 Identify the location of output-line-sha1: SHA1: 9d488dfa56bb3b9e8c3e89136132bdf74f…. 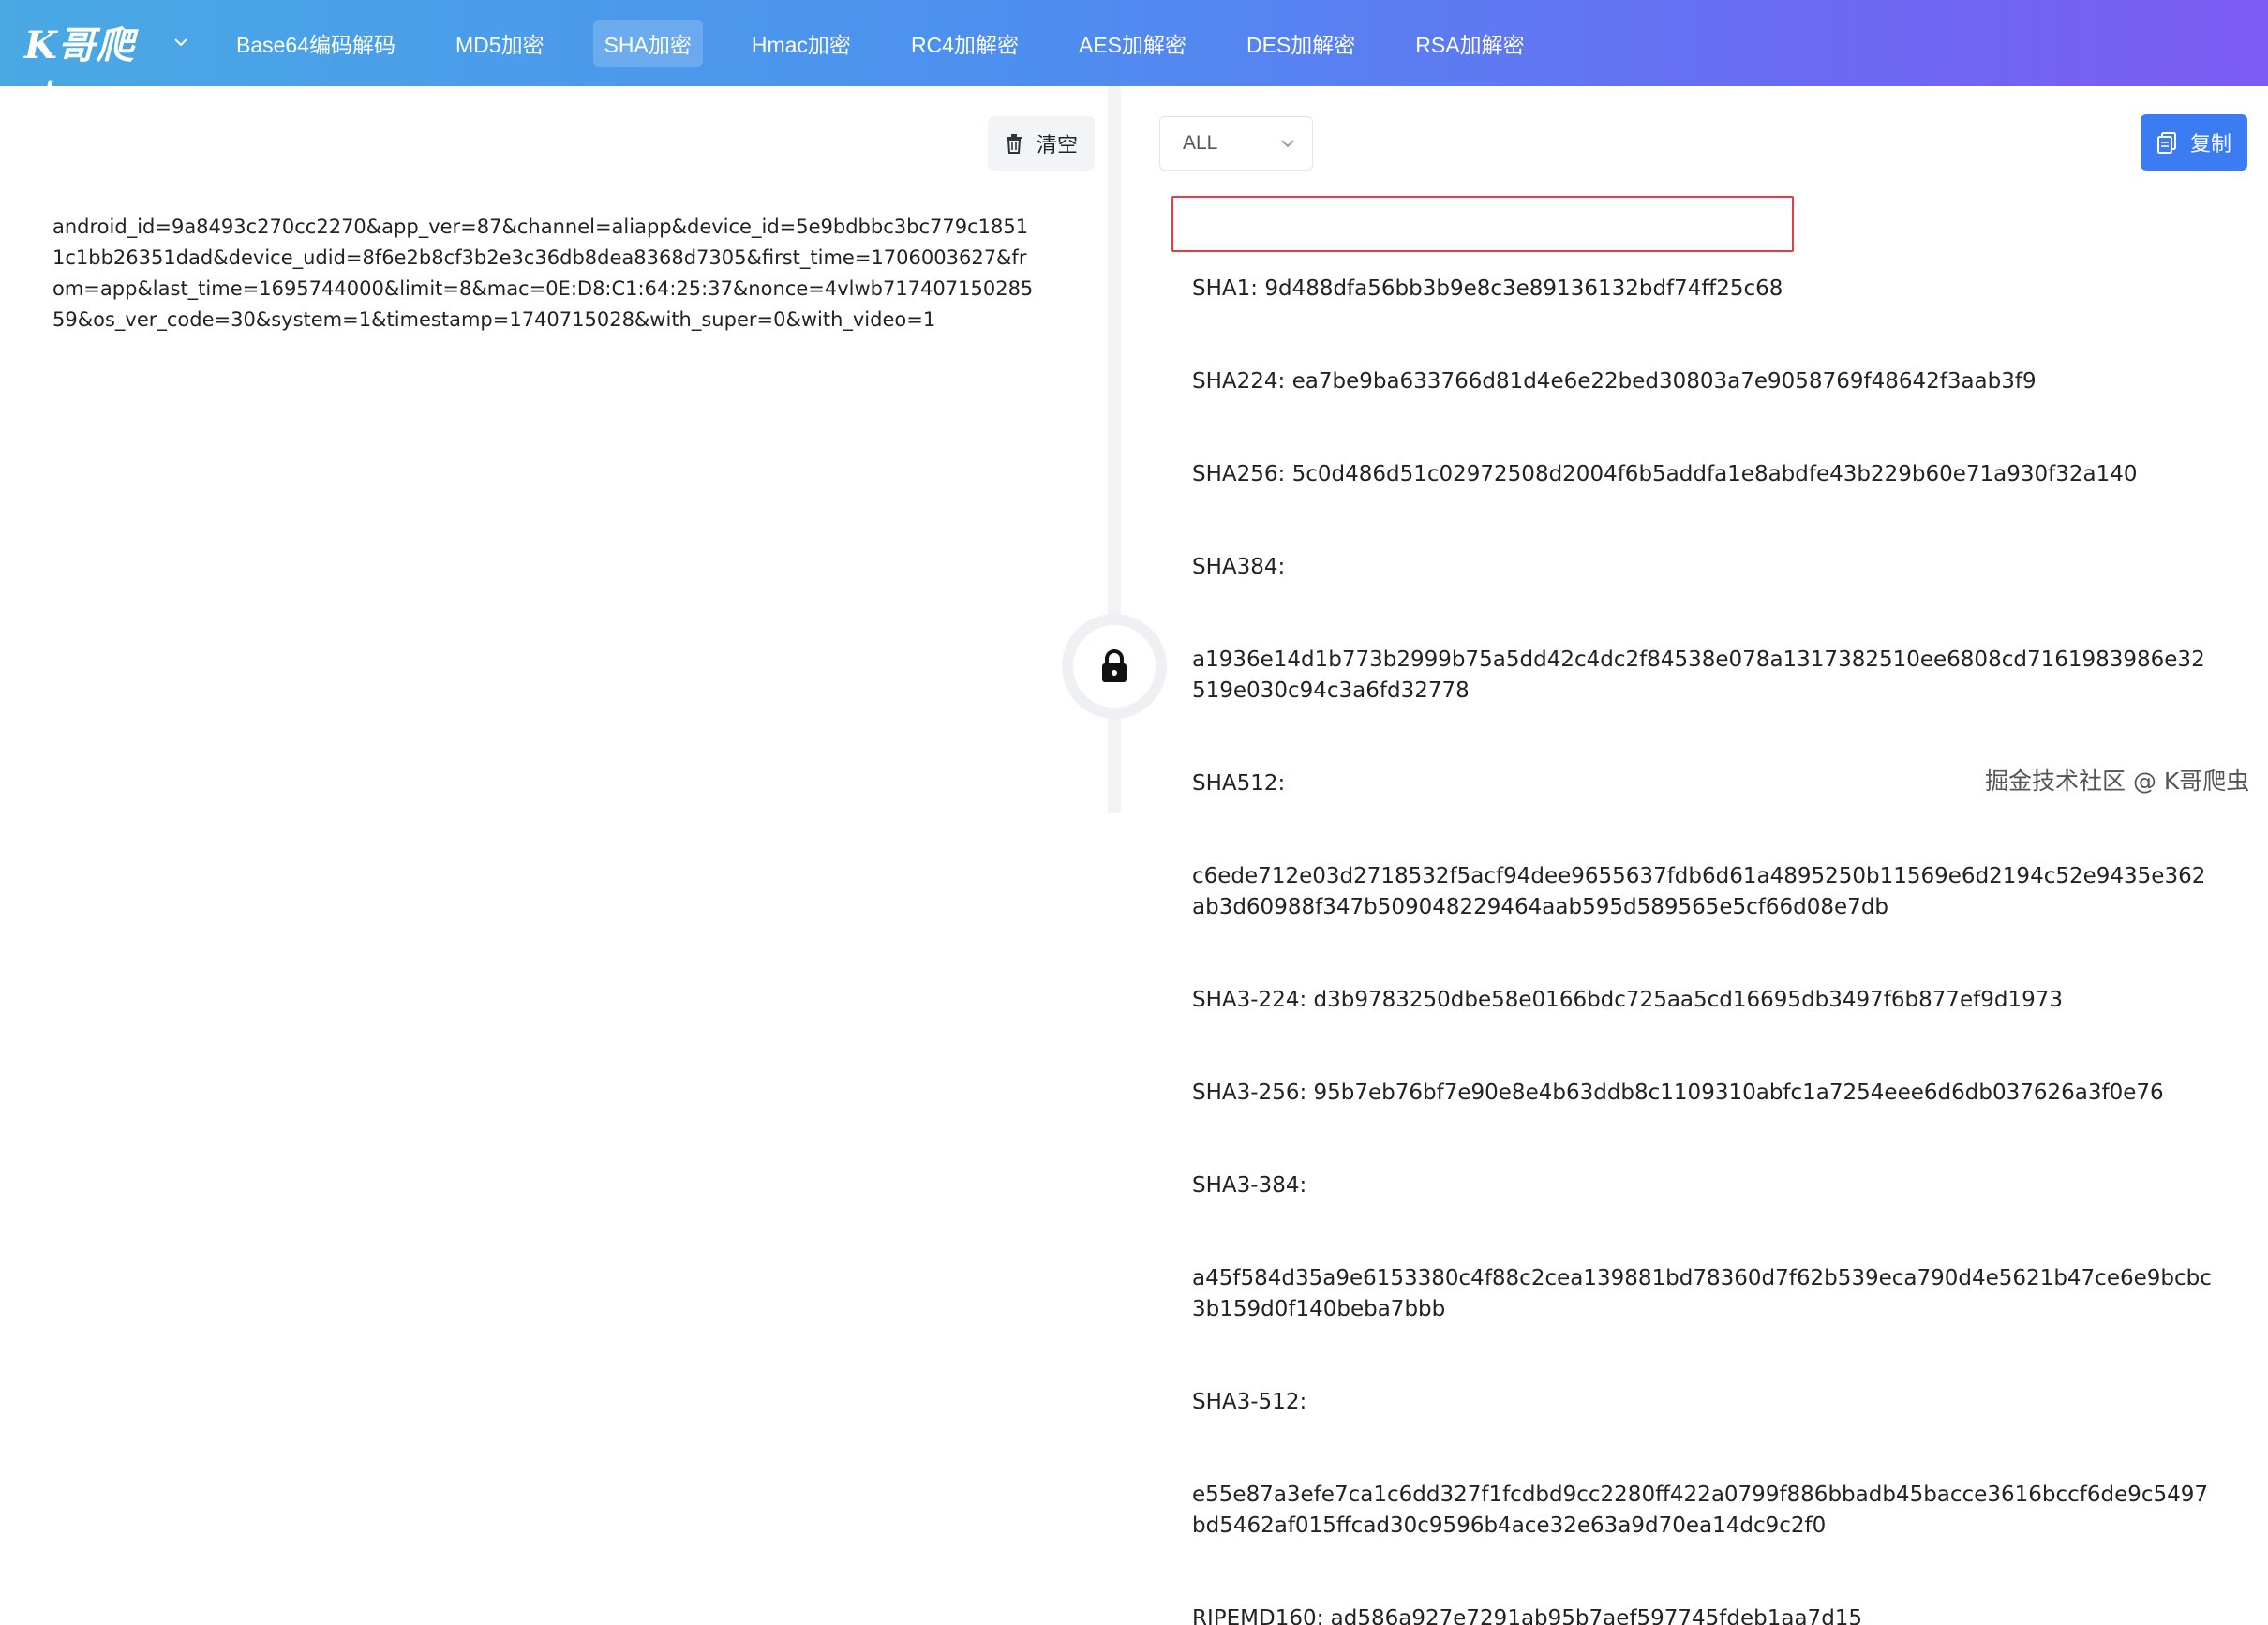
(1487, 288).